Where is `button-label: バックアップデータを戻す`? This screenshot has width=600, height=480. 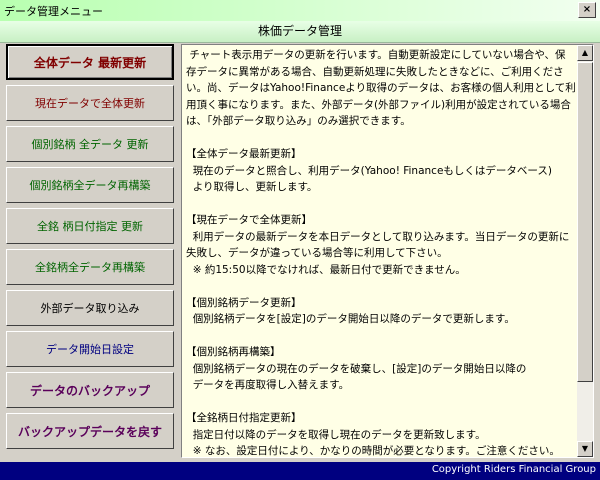 button-label: バックアップデータを戻す is located at coordinates (89, 431).